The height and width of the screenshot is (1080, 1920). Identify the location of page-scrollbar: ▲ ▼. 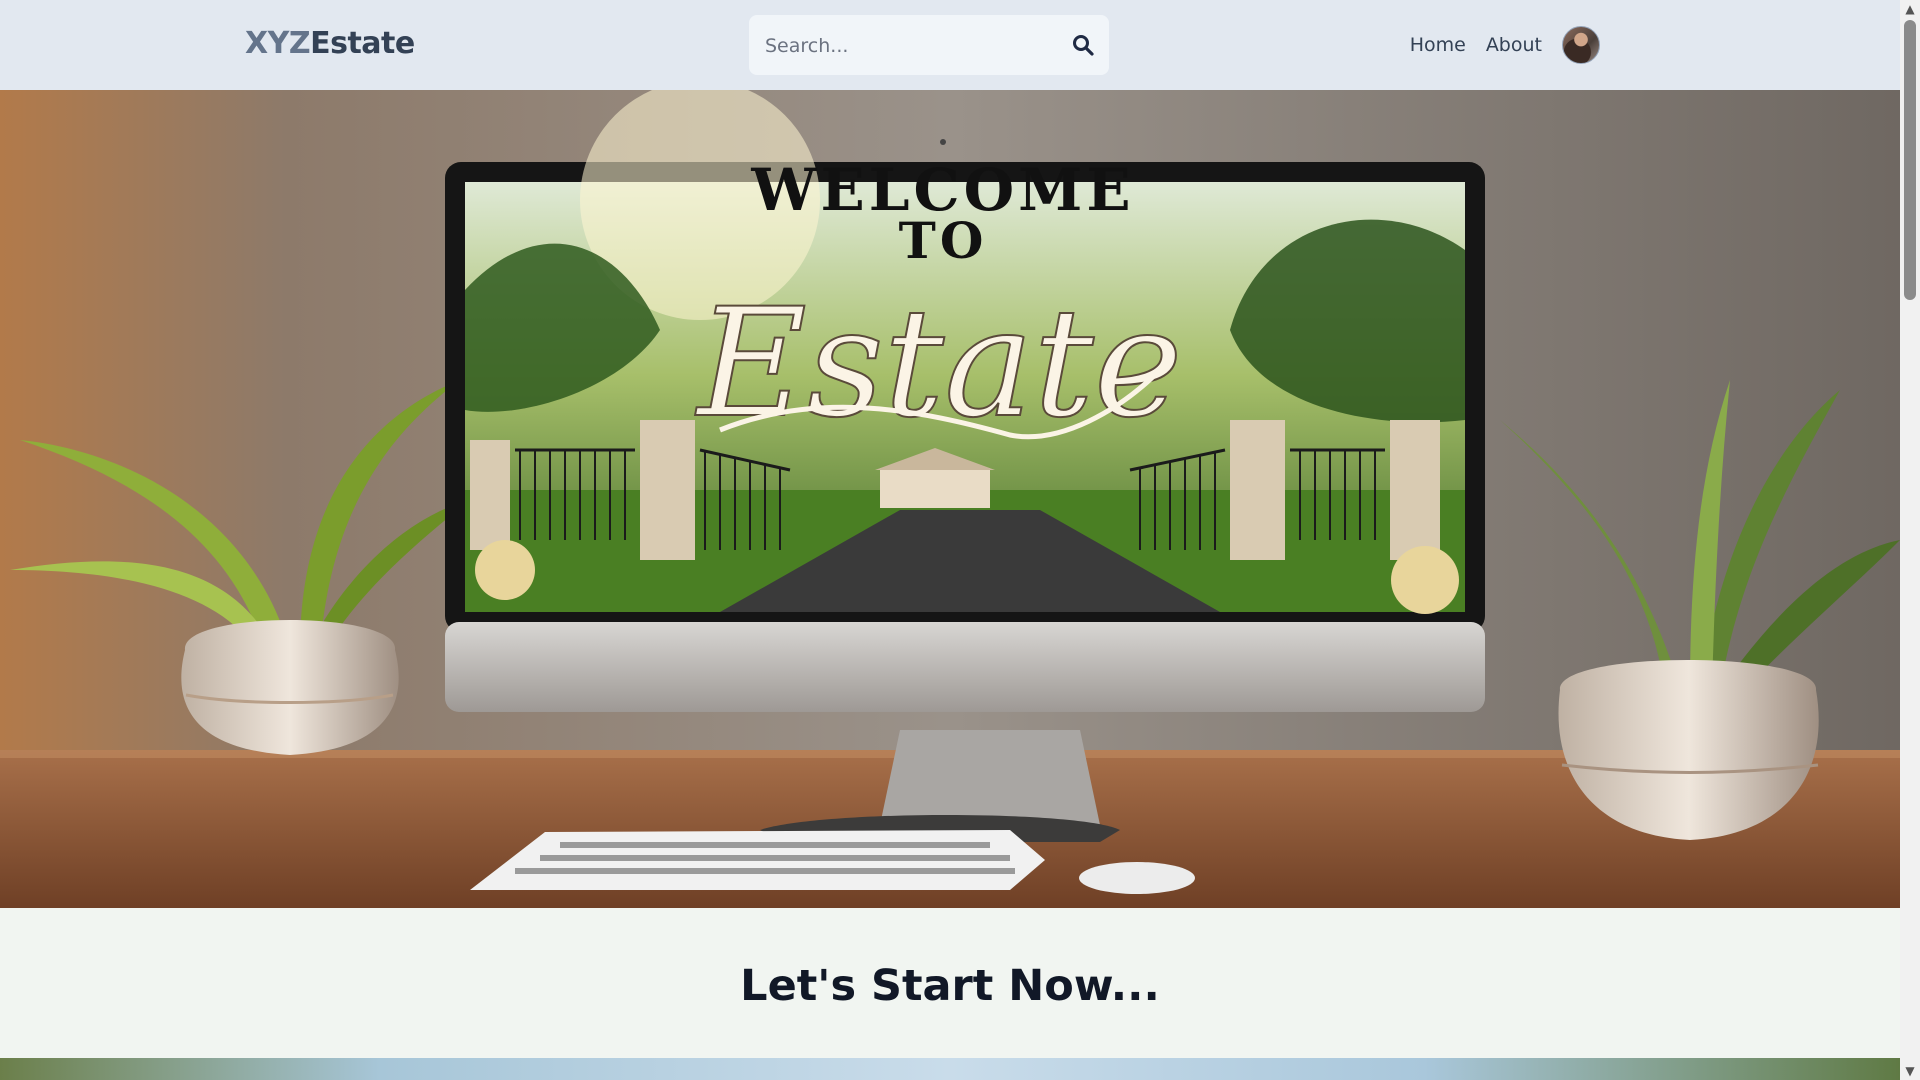
(1910, 540).